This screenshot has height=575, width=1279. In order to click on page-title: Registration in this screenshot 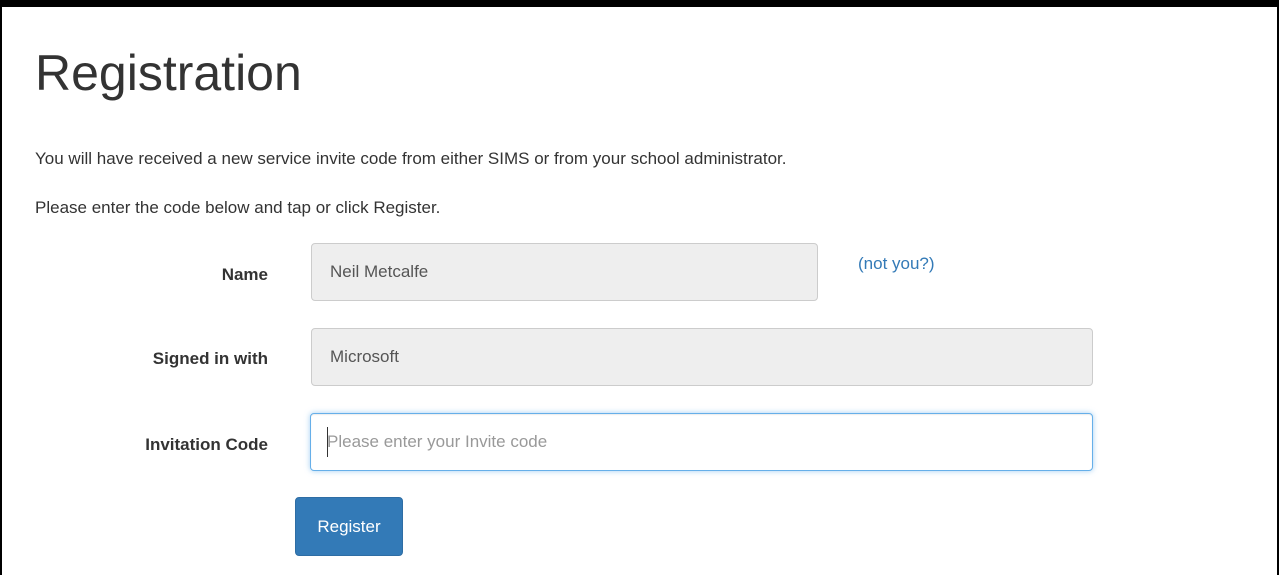, I will do `click(168, 73)`.